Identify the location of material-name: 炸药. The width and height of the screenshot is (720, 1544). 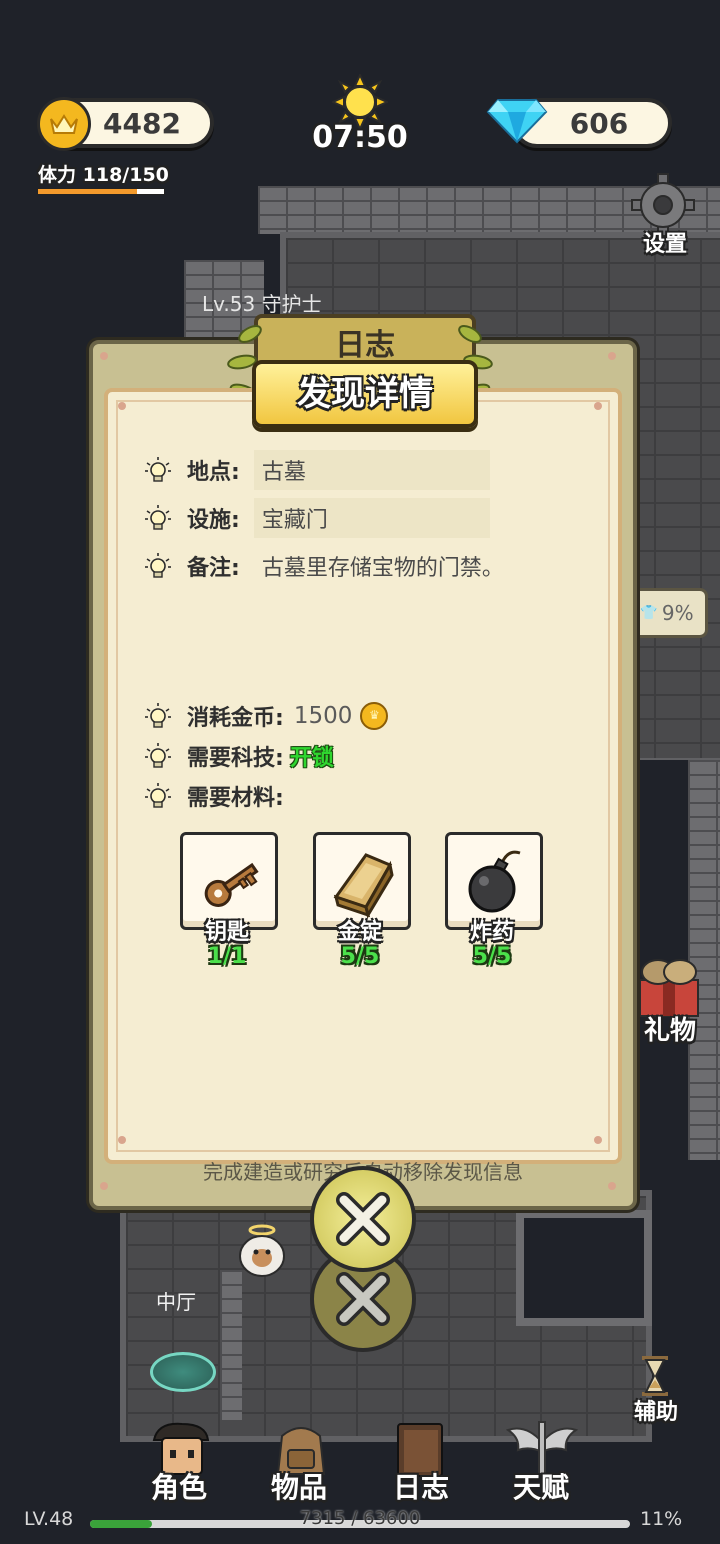
(491, 932).